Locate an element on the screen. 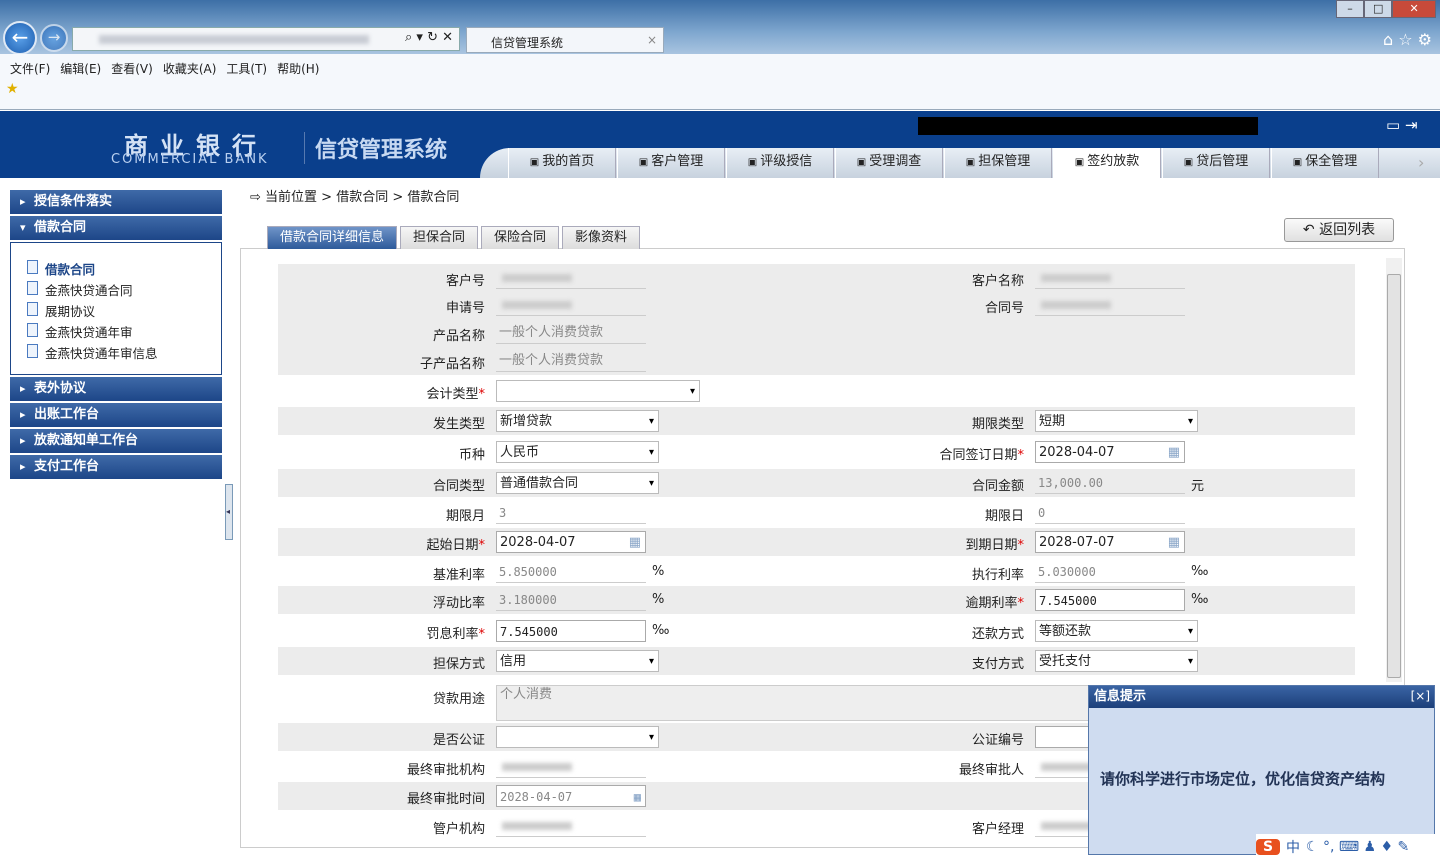 The image size is (1440, 860). close-tab-icon: × is located at coordinates (652, 40).